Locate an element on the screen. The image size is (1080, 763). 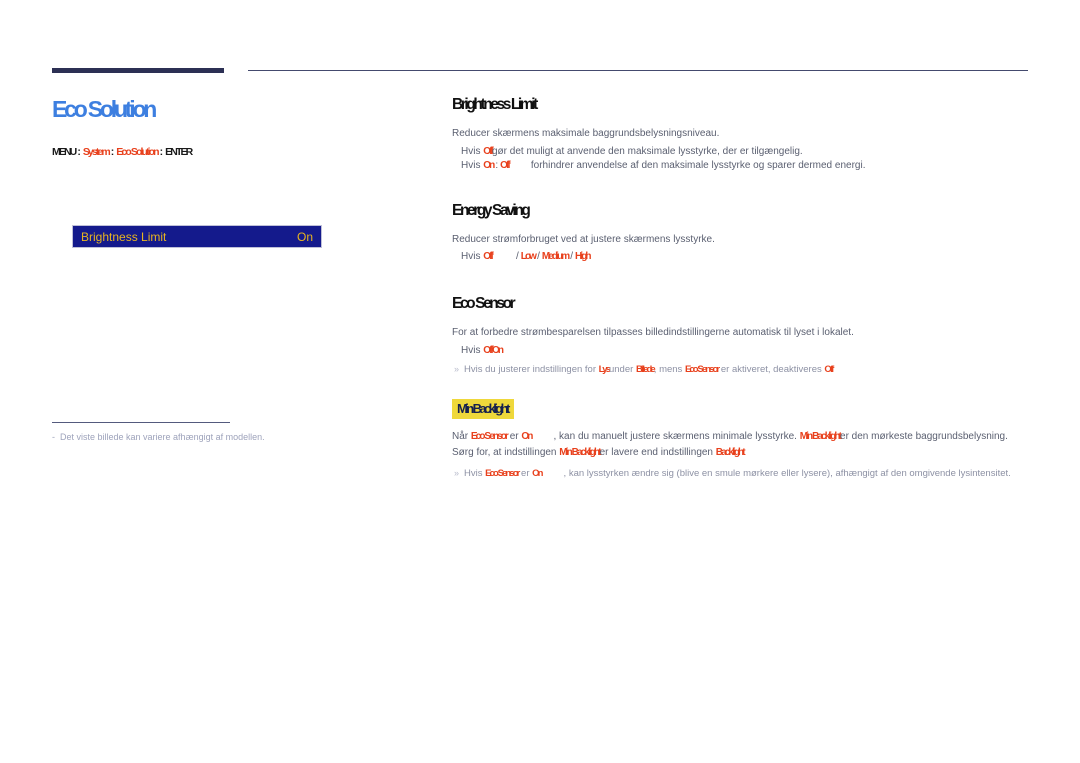
section-heading-energy-saving: Energy Saving is located at coordinates (491, 210).